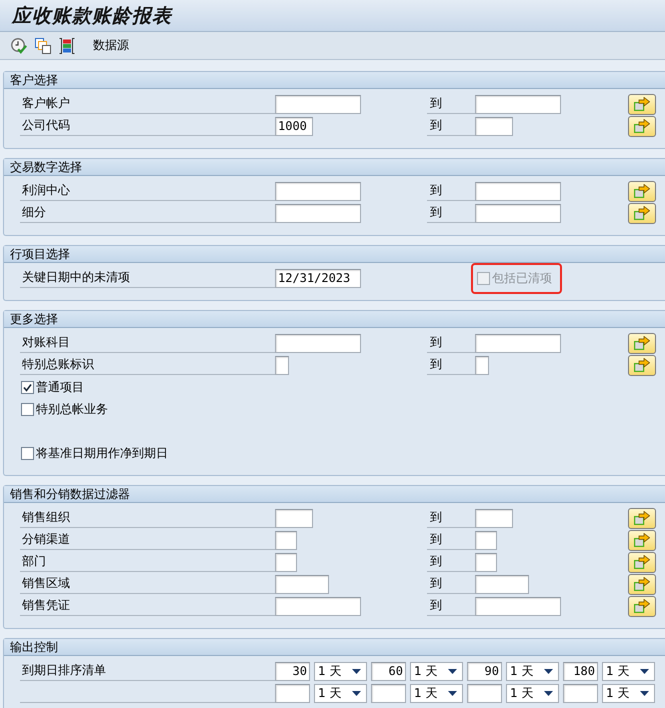  What do you see at coordinates (294, 126) in the screenshot?
I see `input-field: 1000` at bounding box center [294, 126].